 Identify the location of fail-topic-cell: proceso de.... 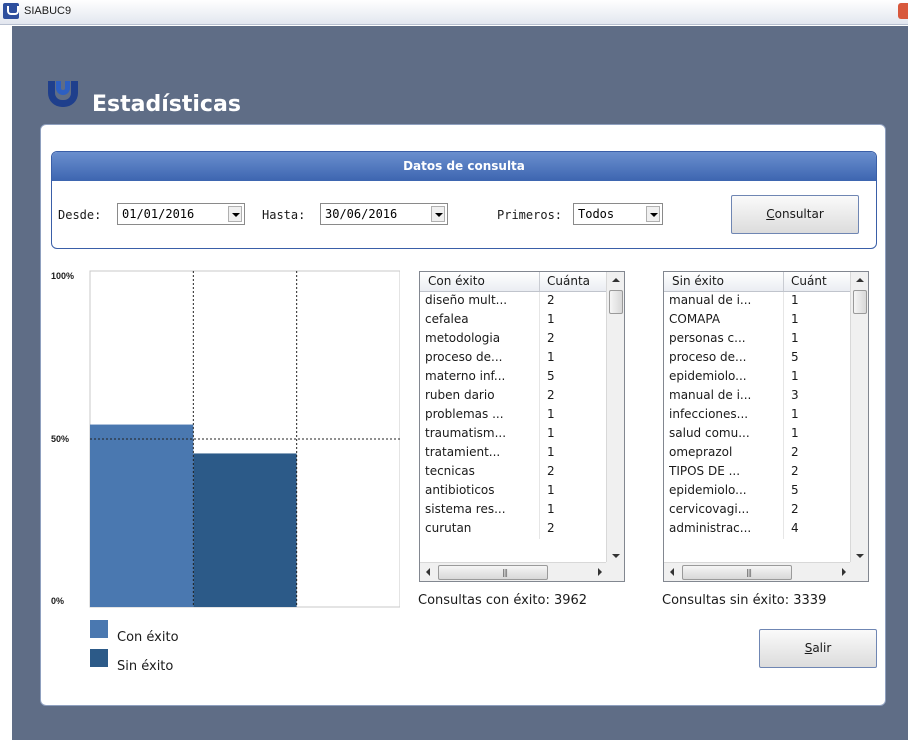
(708, 357).